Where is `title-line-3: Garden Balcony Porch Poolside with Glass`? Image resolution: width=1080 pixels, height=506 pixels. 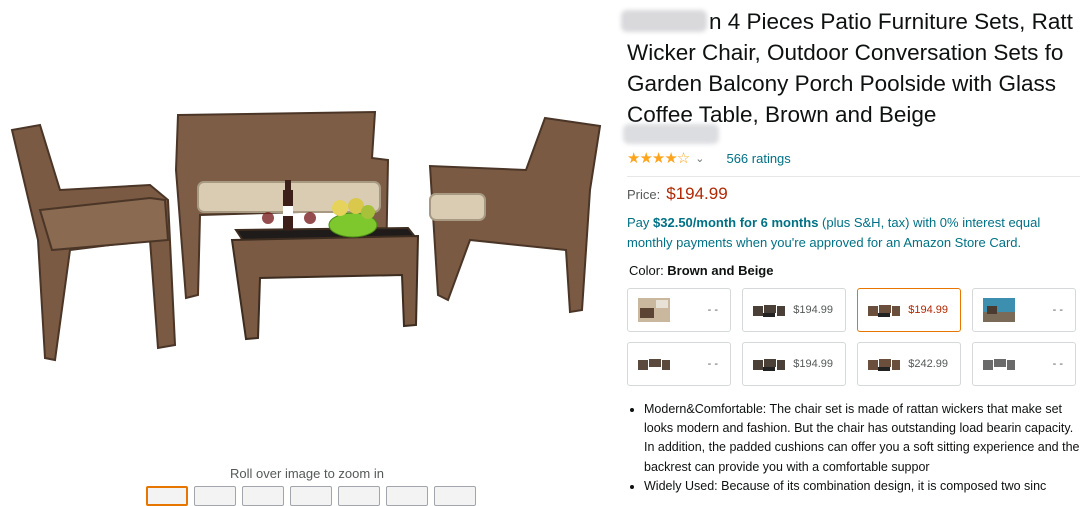
title-line-3: Garden Balcony Porch Poolside with Glass is located at coordinates (841, 83).